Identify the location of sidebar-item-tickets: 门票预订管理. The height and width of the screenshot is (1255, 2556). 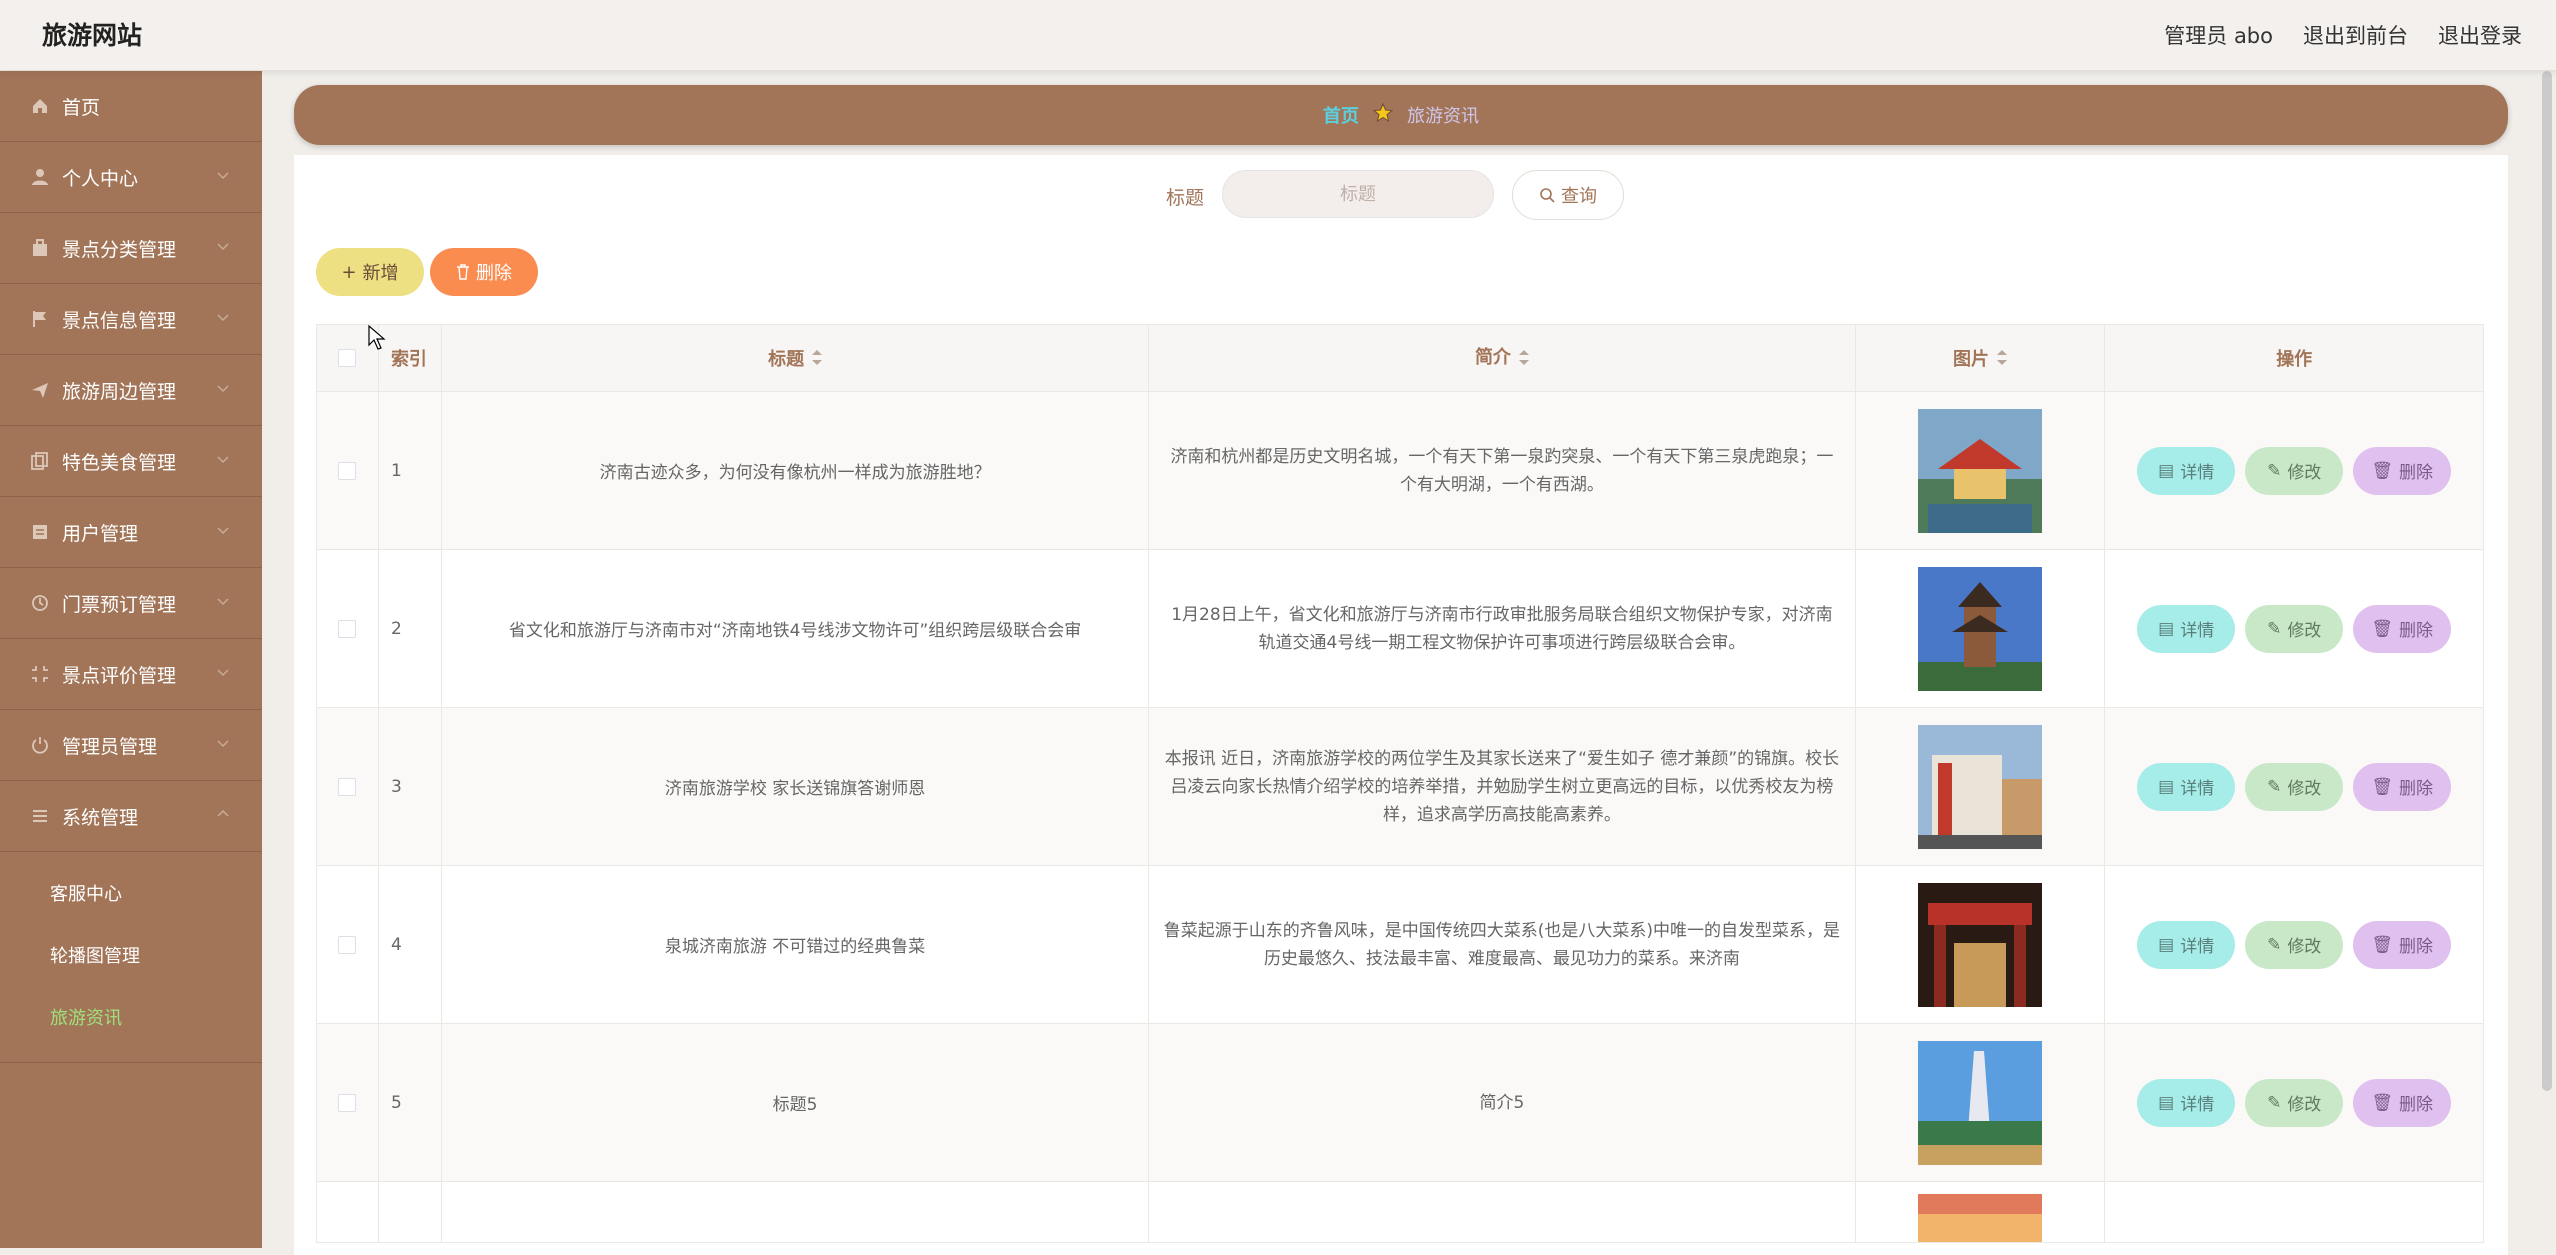
(131, 603).